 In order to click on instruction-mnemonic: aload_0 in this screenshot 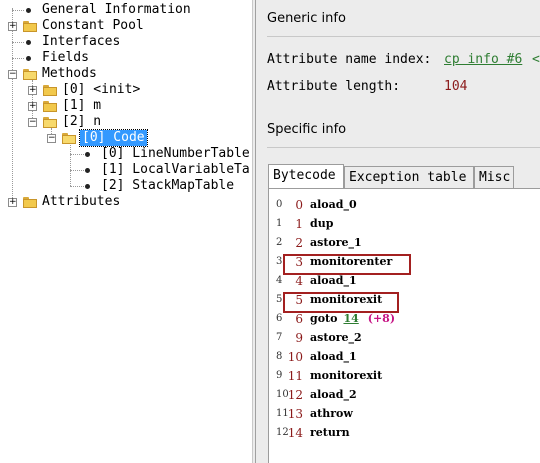, I will do `click(333, 204)`.